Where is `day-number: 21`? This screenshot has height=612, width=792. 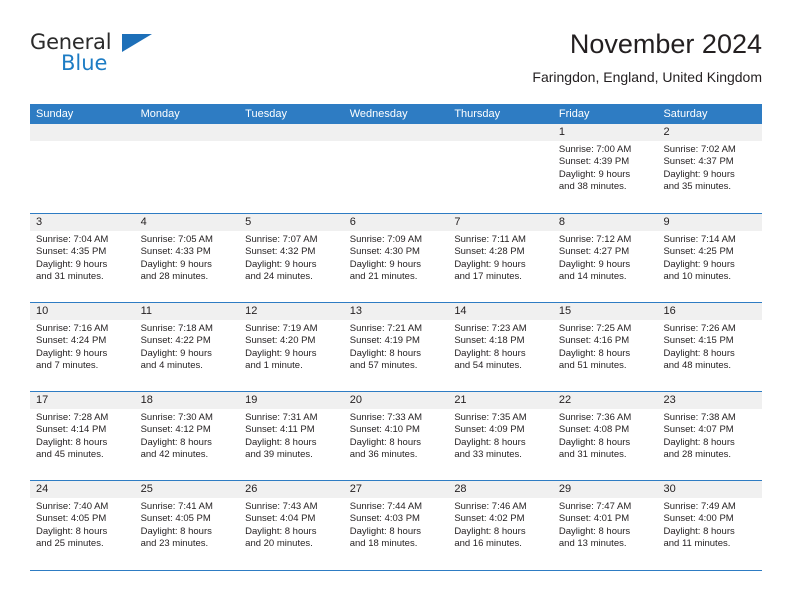 day-number: 21 is located at coordinates (500, 400).